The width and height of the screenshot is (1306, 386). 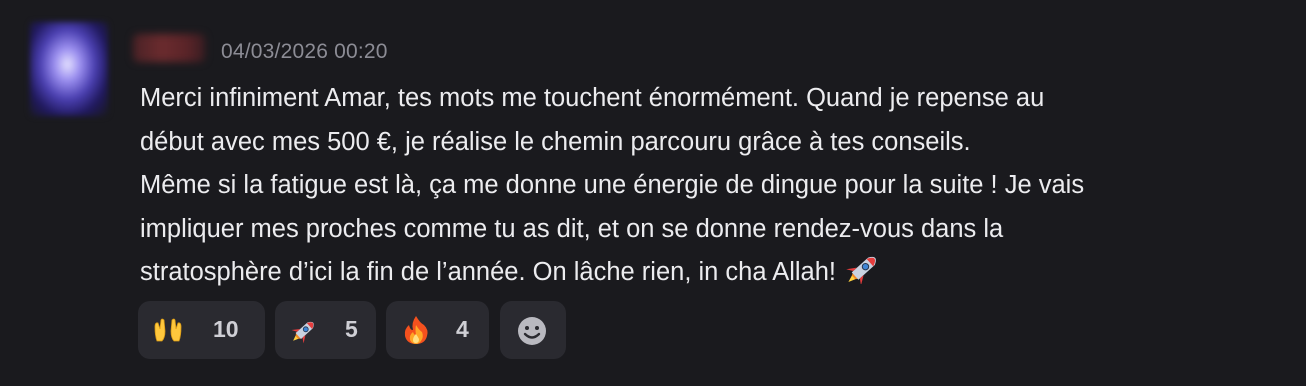 I want to click on raised-hands-icon, so click(x=168, y=330).